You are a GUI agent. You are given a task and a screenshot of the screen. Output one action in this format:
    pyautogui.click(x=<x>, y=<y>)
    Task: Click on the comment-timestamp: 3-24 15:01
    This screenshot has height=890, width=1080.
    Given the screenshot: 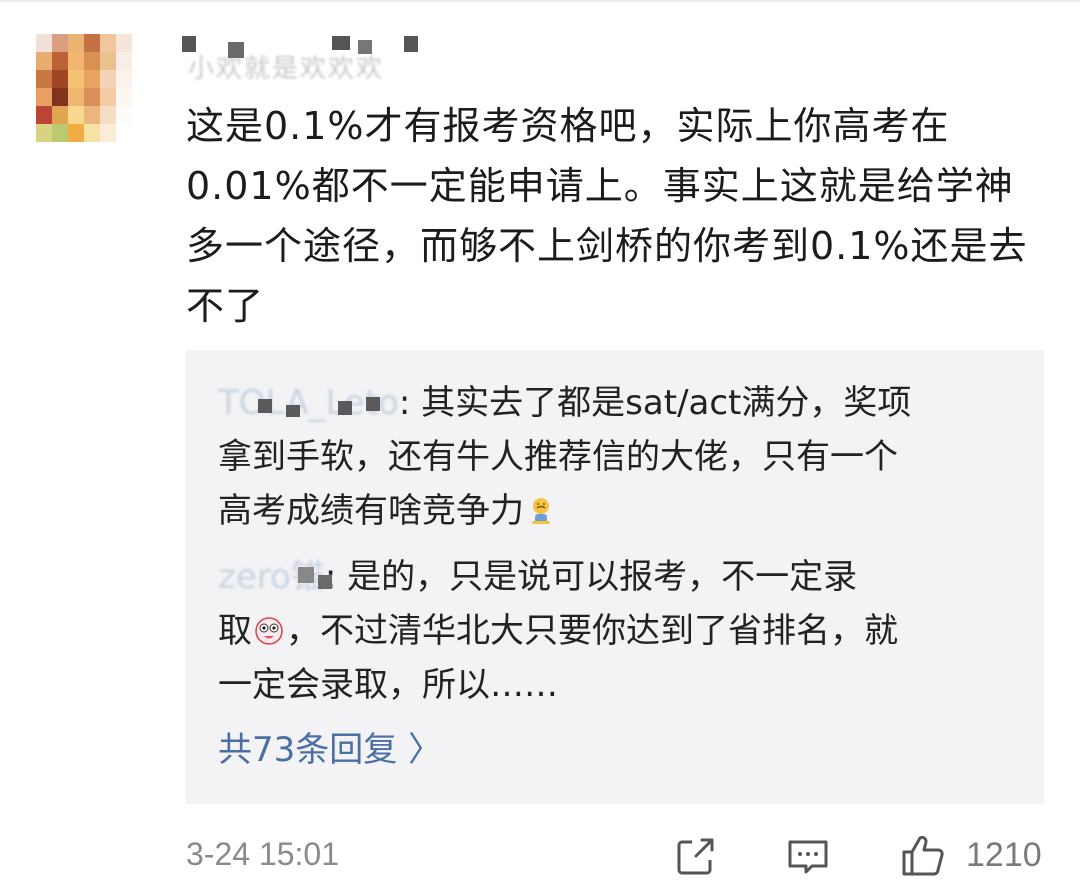 What is the action you would take?
    pyautogui.click(x=263, y=854)
    